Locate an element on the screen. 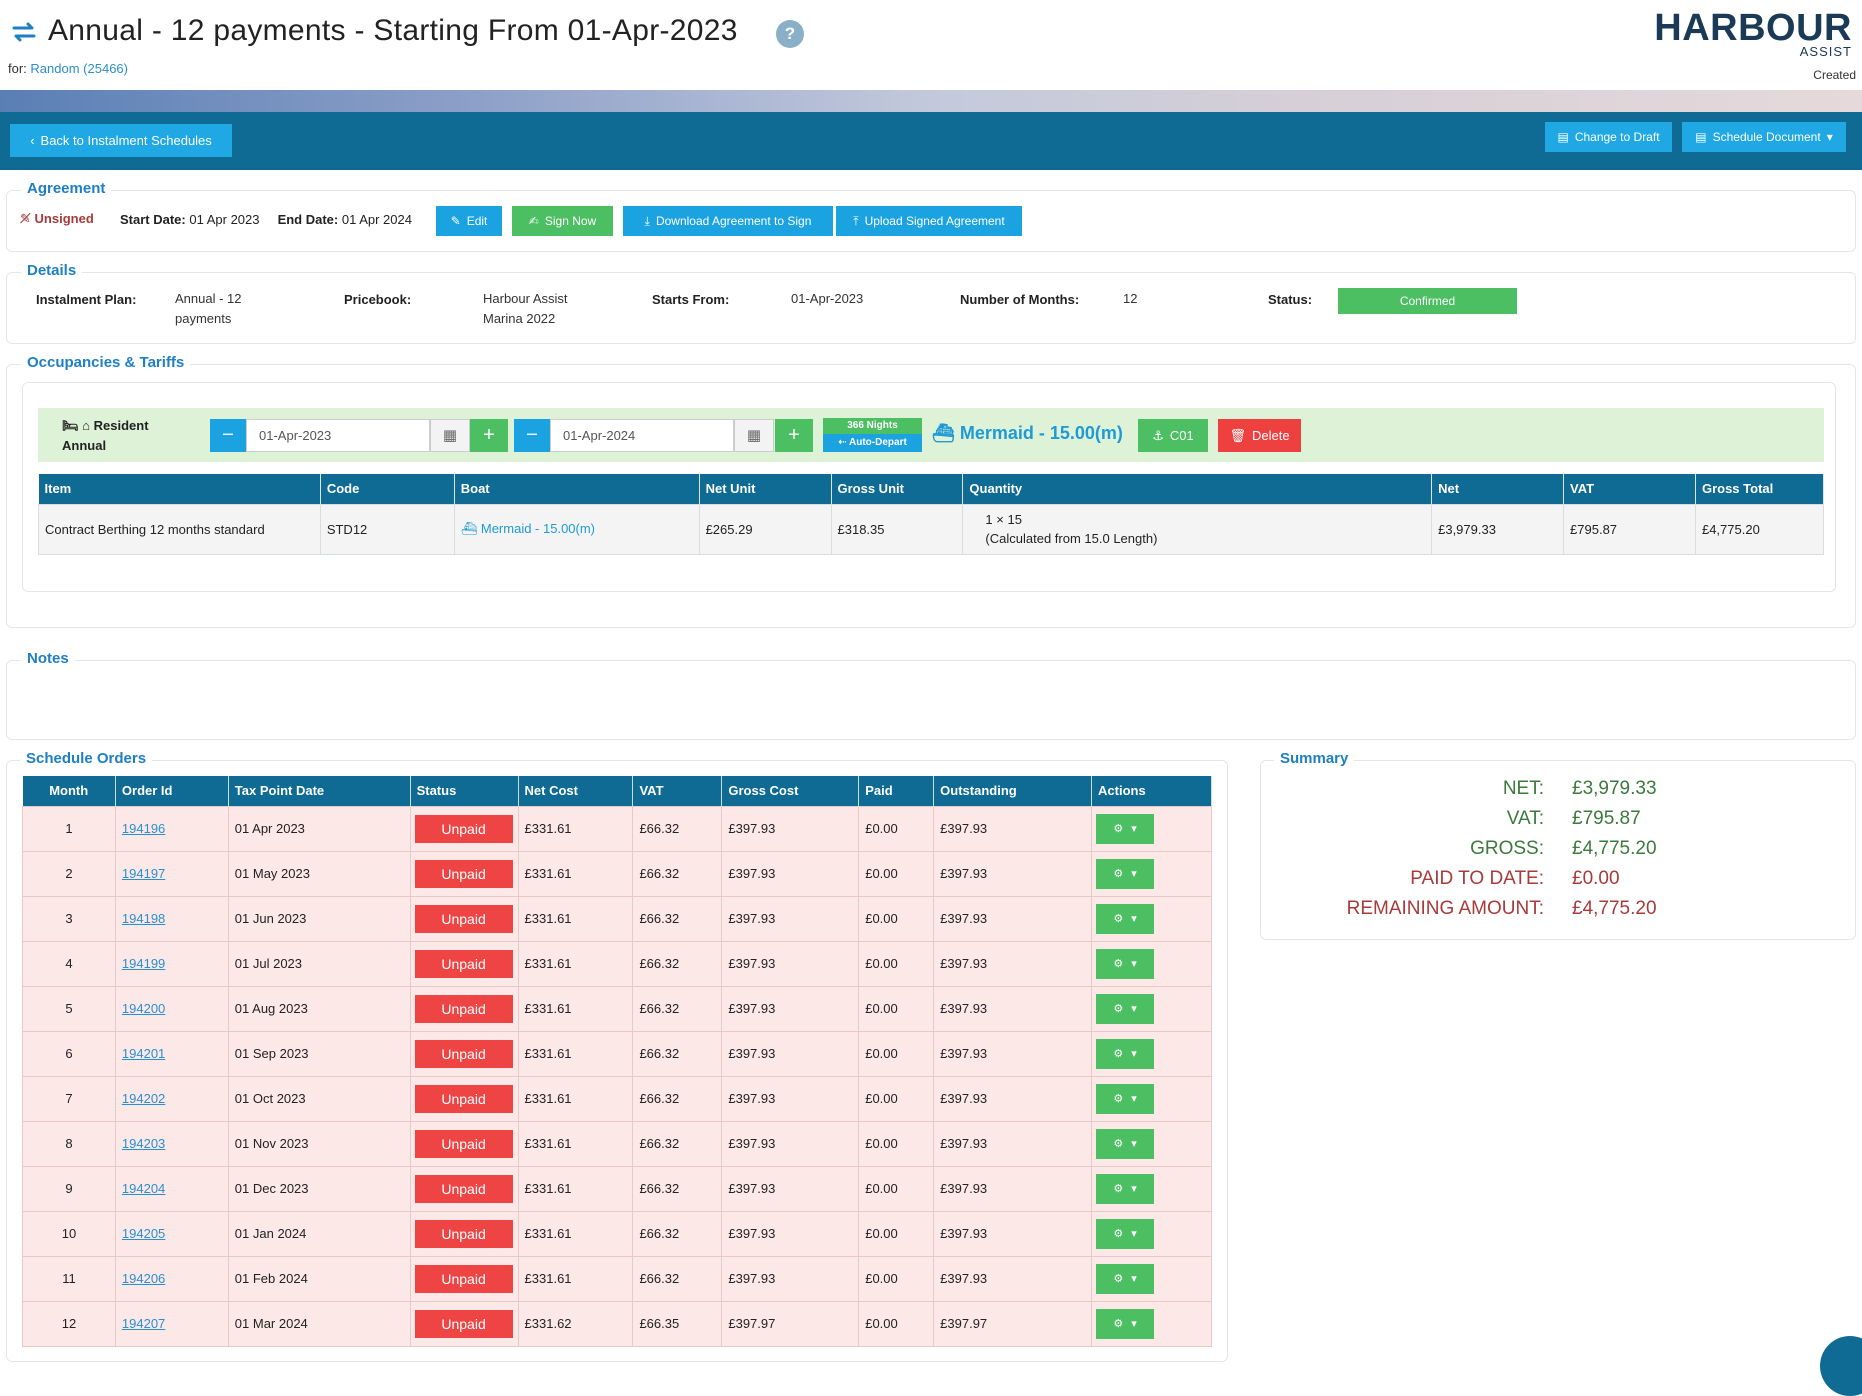 Image resolution: width=1862 pixels, height=1396 pixels. col-header: Gross Cost is located at coordinates (790, 791).